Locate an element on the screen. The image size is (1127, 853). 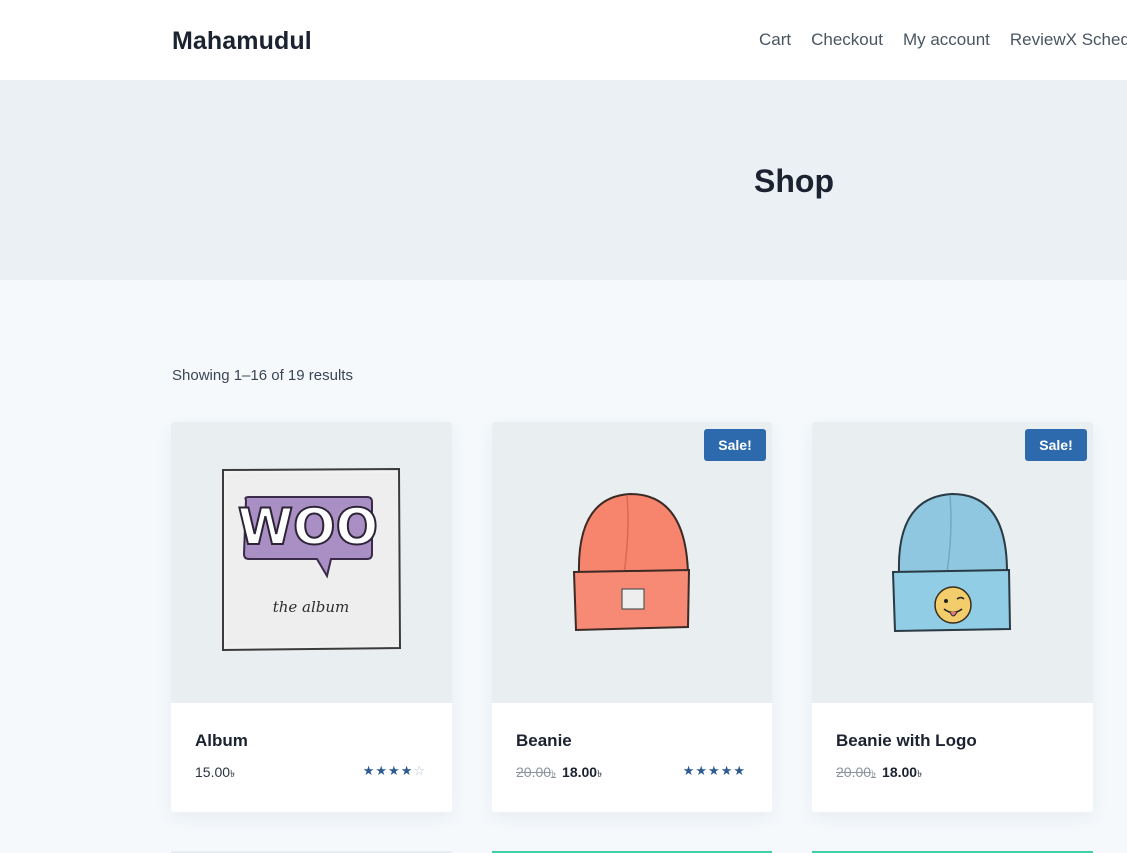
nav-item-reviewx-schedule: ReviewX Schedu is located at coordinates (1068, 40).